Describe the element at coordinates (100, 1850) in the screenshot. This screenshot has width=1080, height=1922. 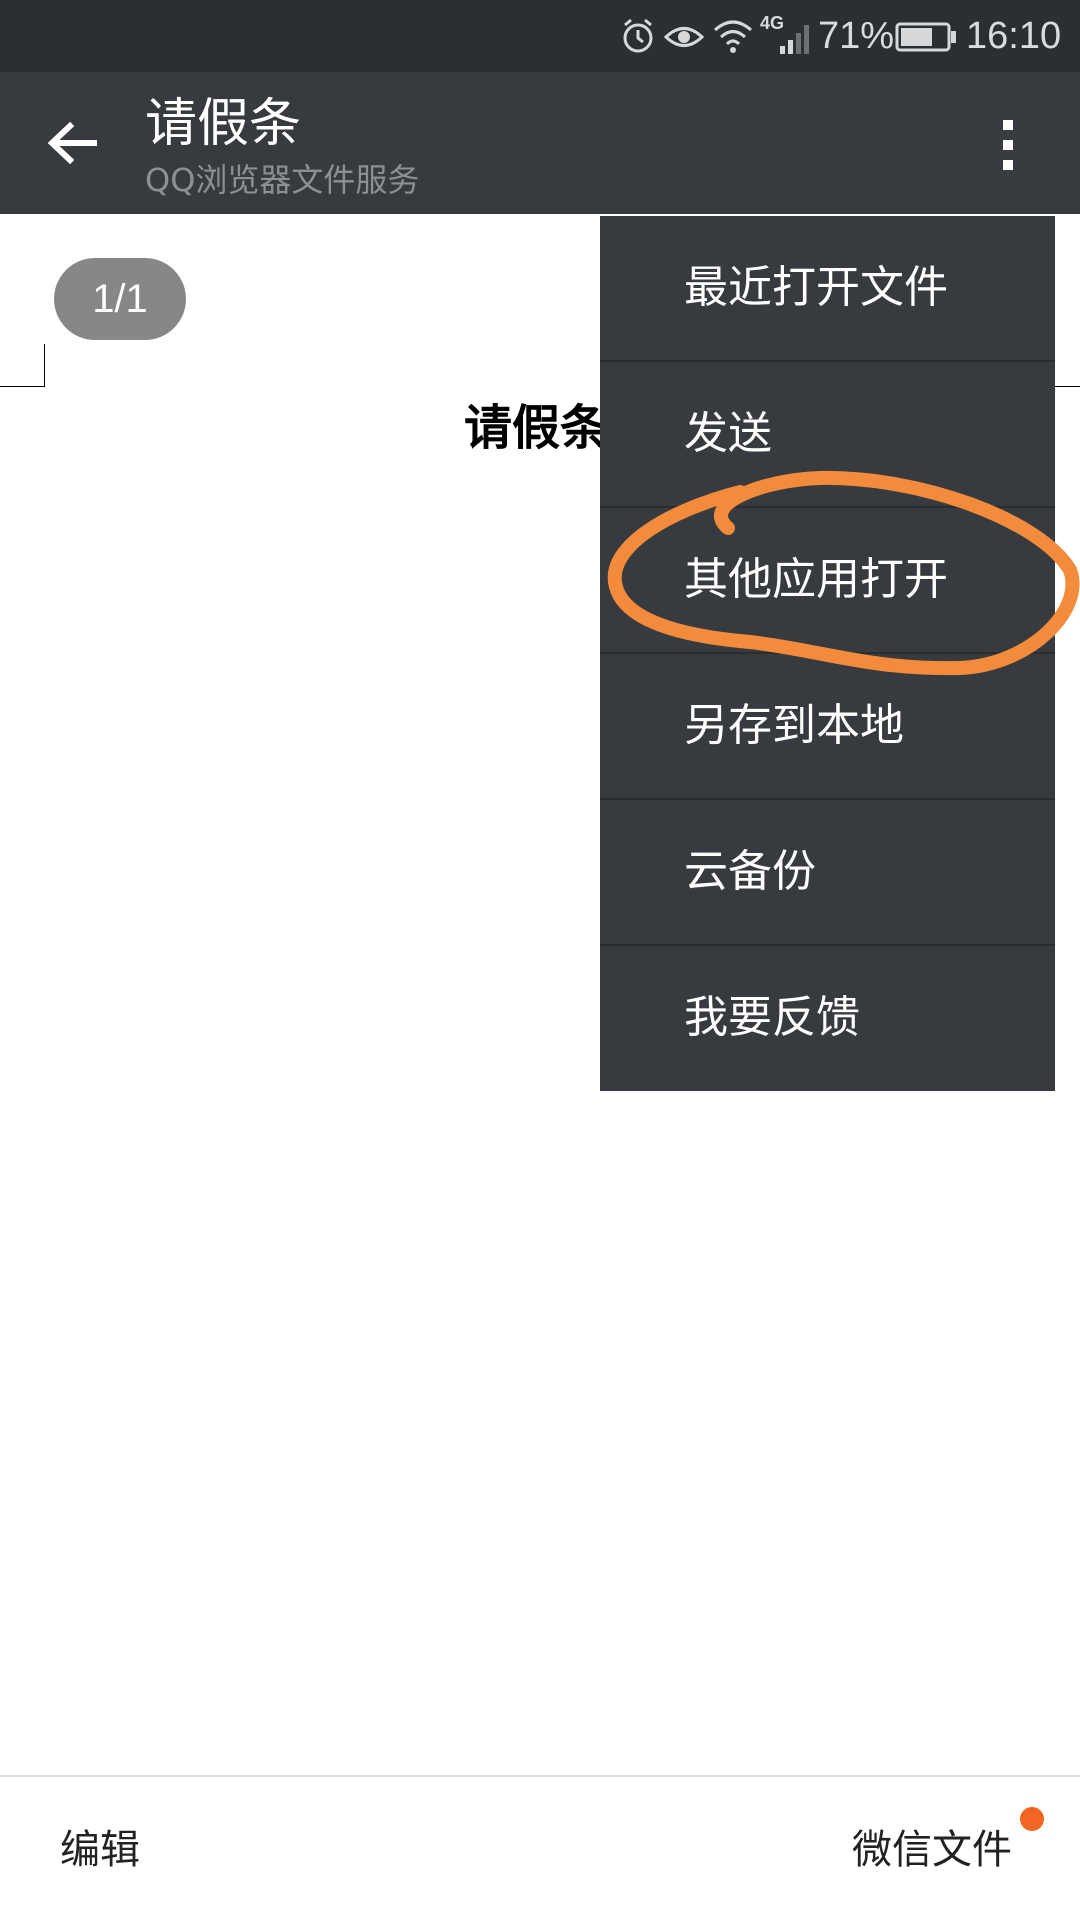
I see `edit-button: 编辑` at that location.